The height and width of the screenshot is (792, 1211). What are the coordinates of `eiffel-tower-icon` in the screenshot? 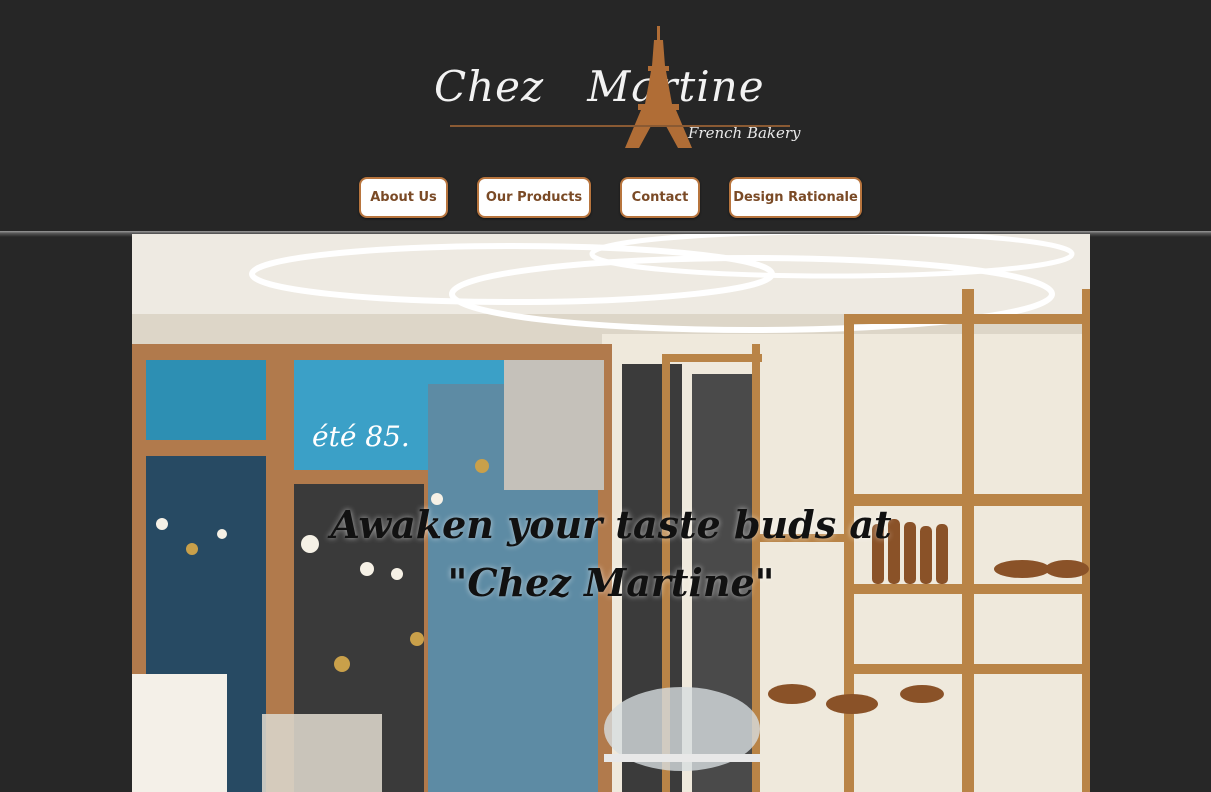 It's located at (658, 87).